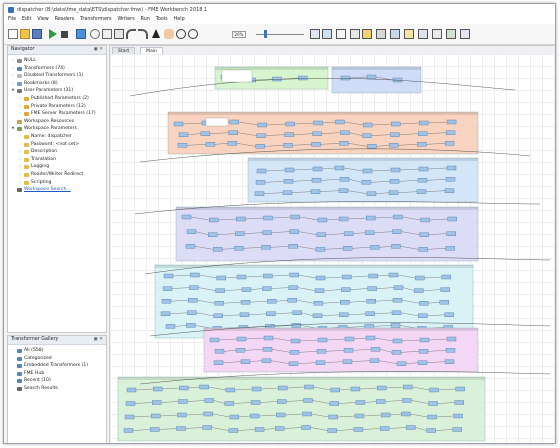 The height and width of the screenshot is (448, 560). I want to click on menu-readers: Readers, so click(64, 19).